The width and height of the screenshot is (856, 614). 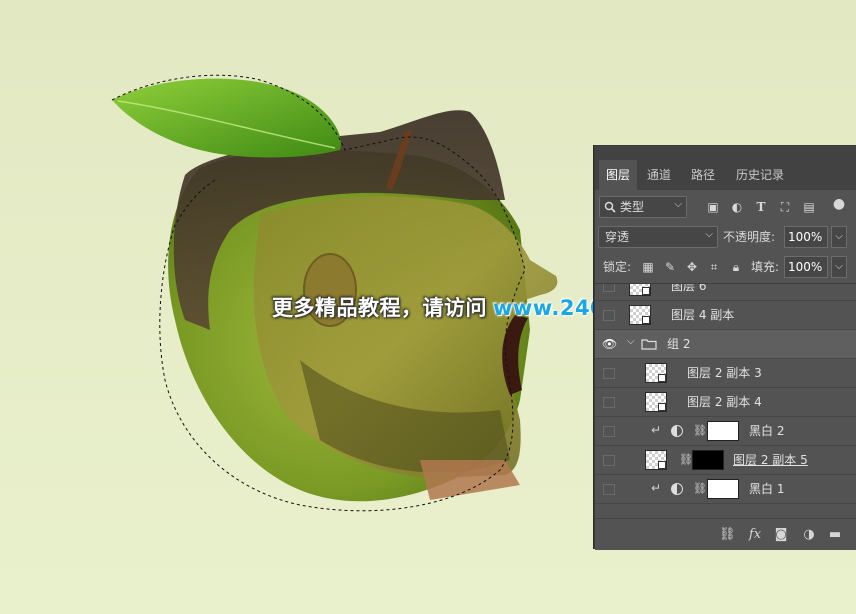 I want to click on layer-name: 图层 2 副本 4, so click(x=724, y=402).